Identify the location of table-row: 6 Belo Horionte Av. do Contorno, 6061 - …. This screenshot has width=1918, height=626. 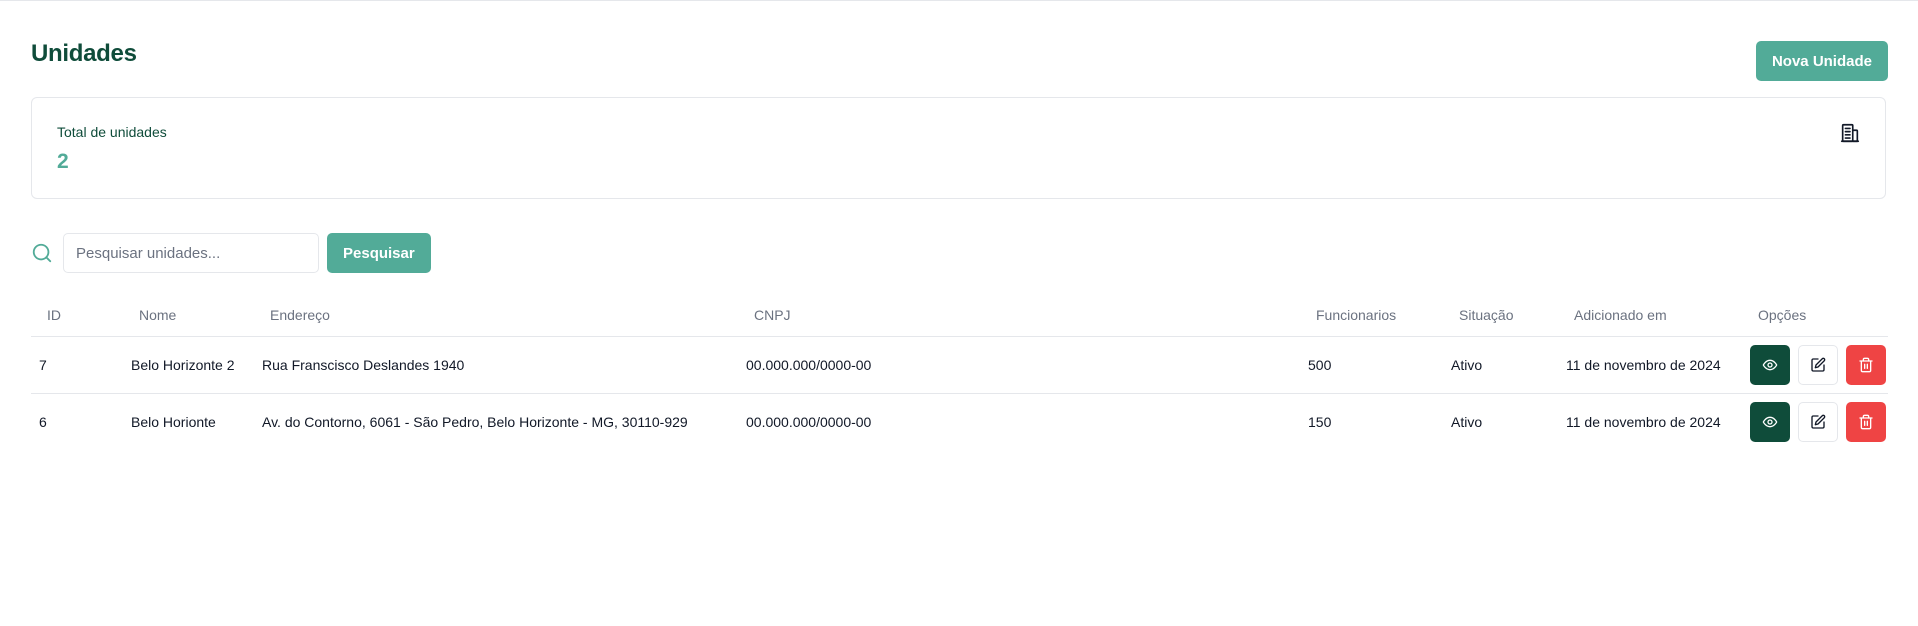
(959, 422).